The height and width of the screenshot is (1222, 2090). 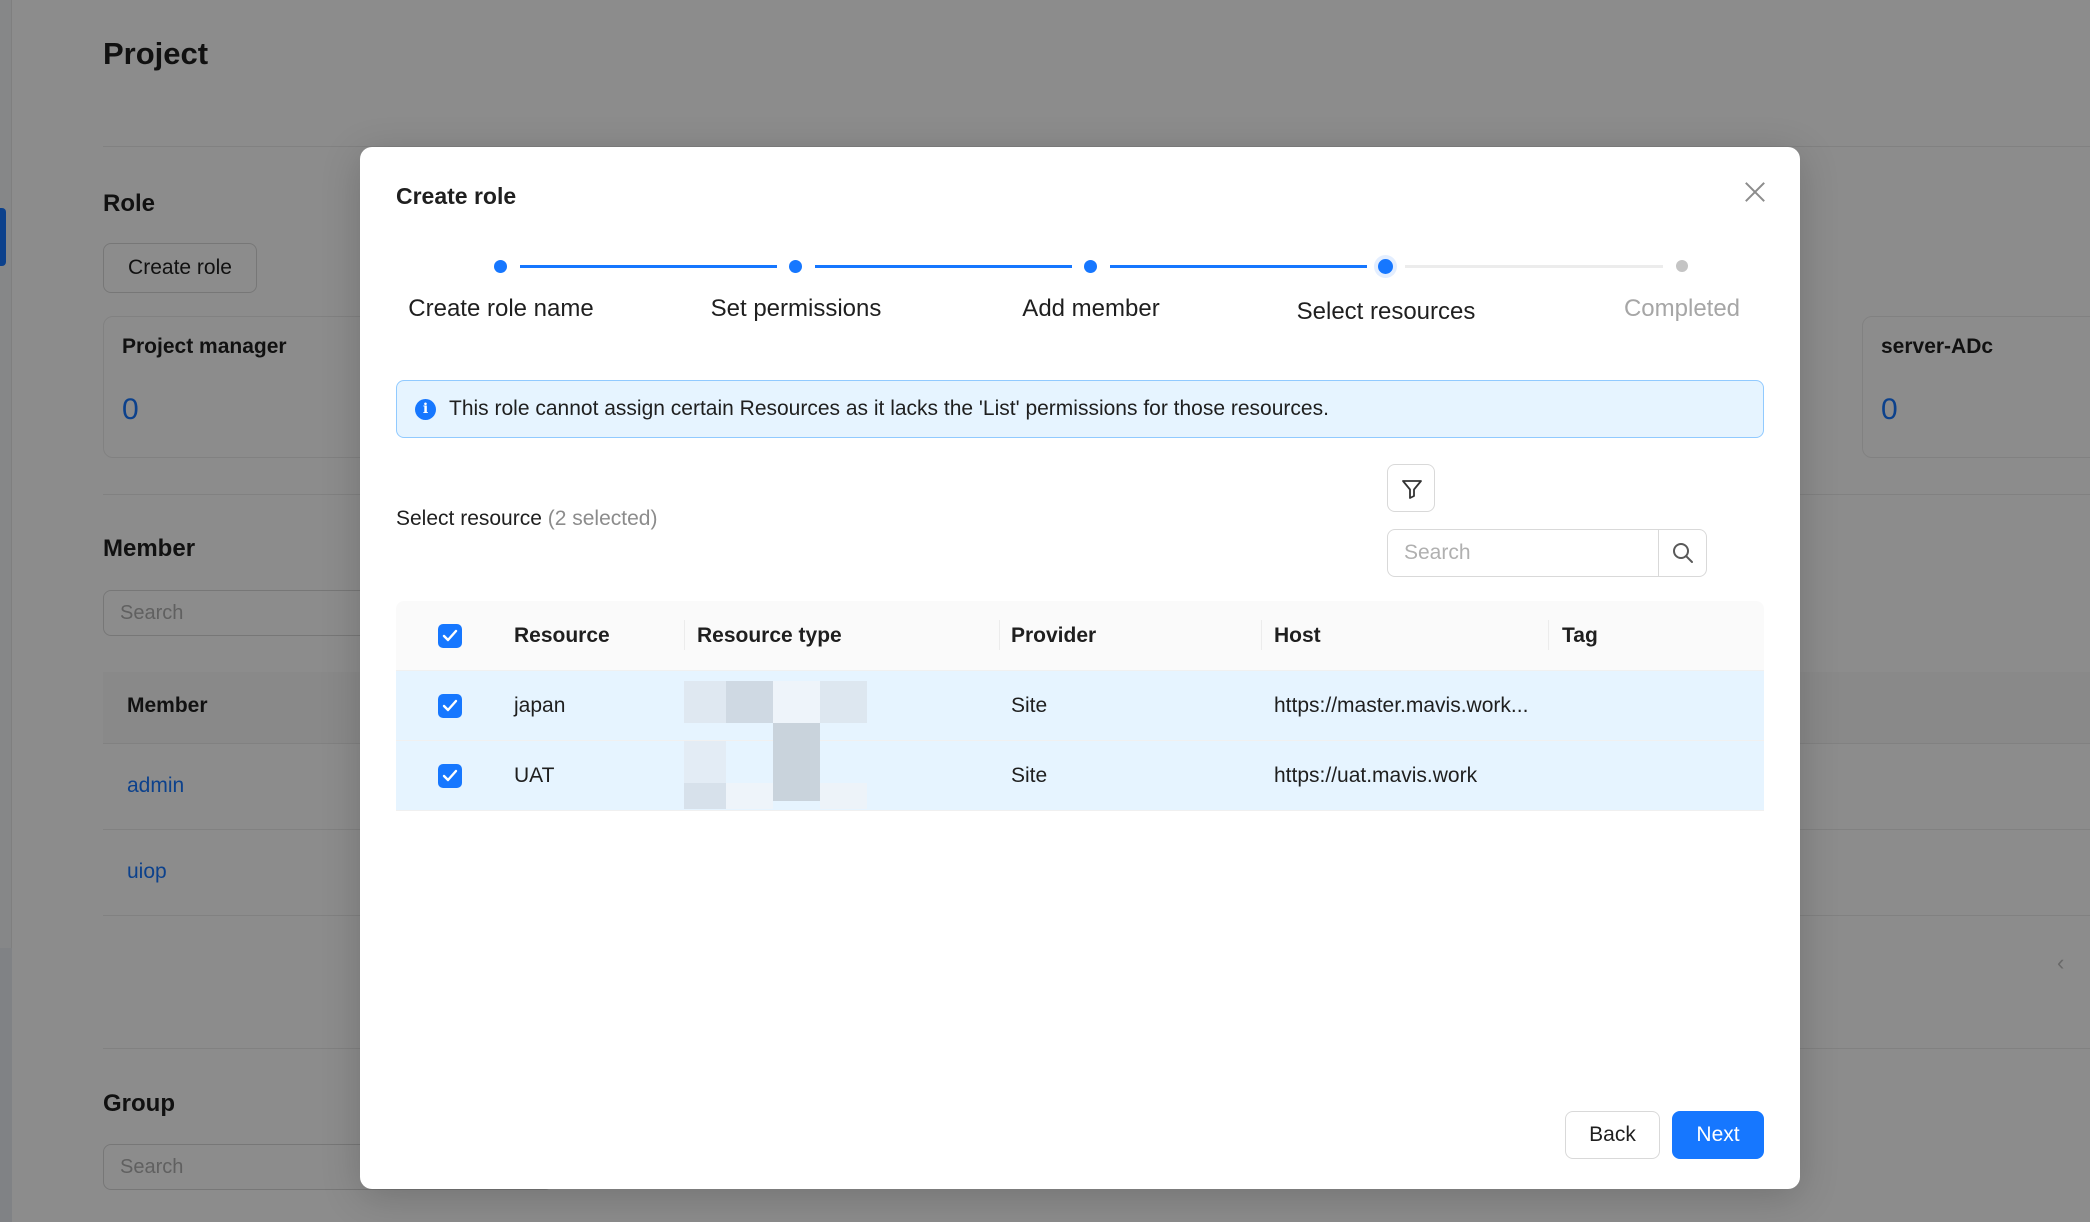 What do you see at coordinates (769, 635) in the screenshot?
I see `column-header-resource-type: Resource type` at bounding box center [769, 635].